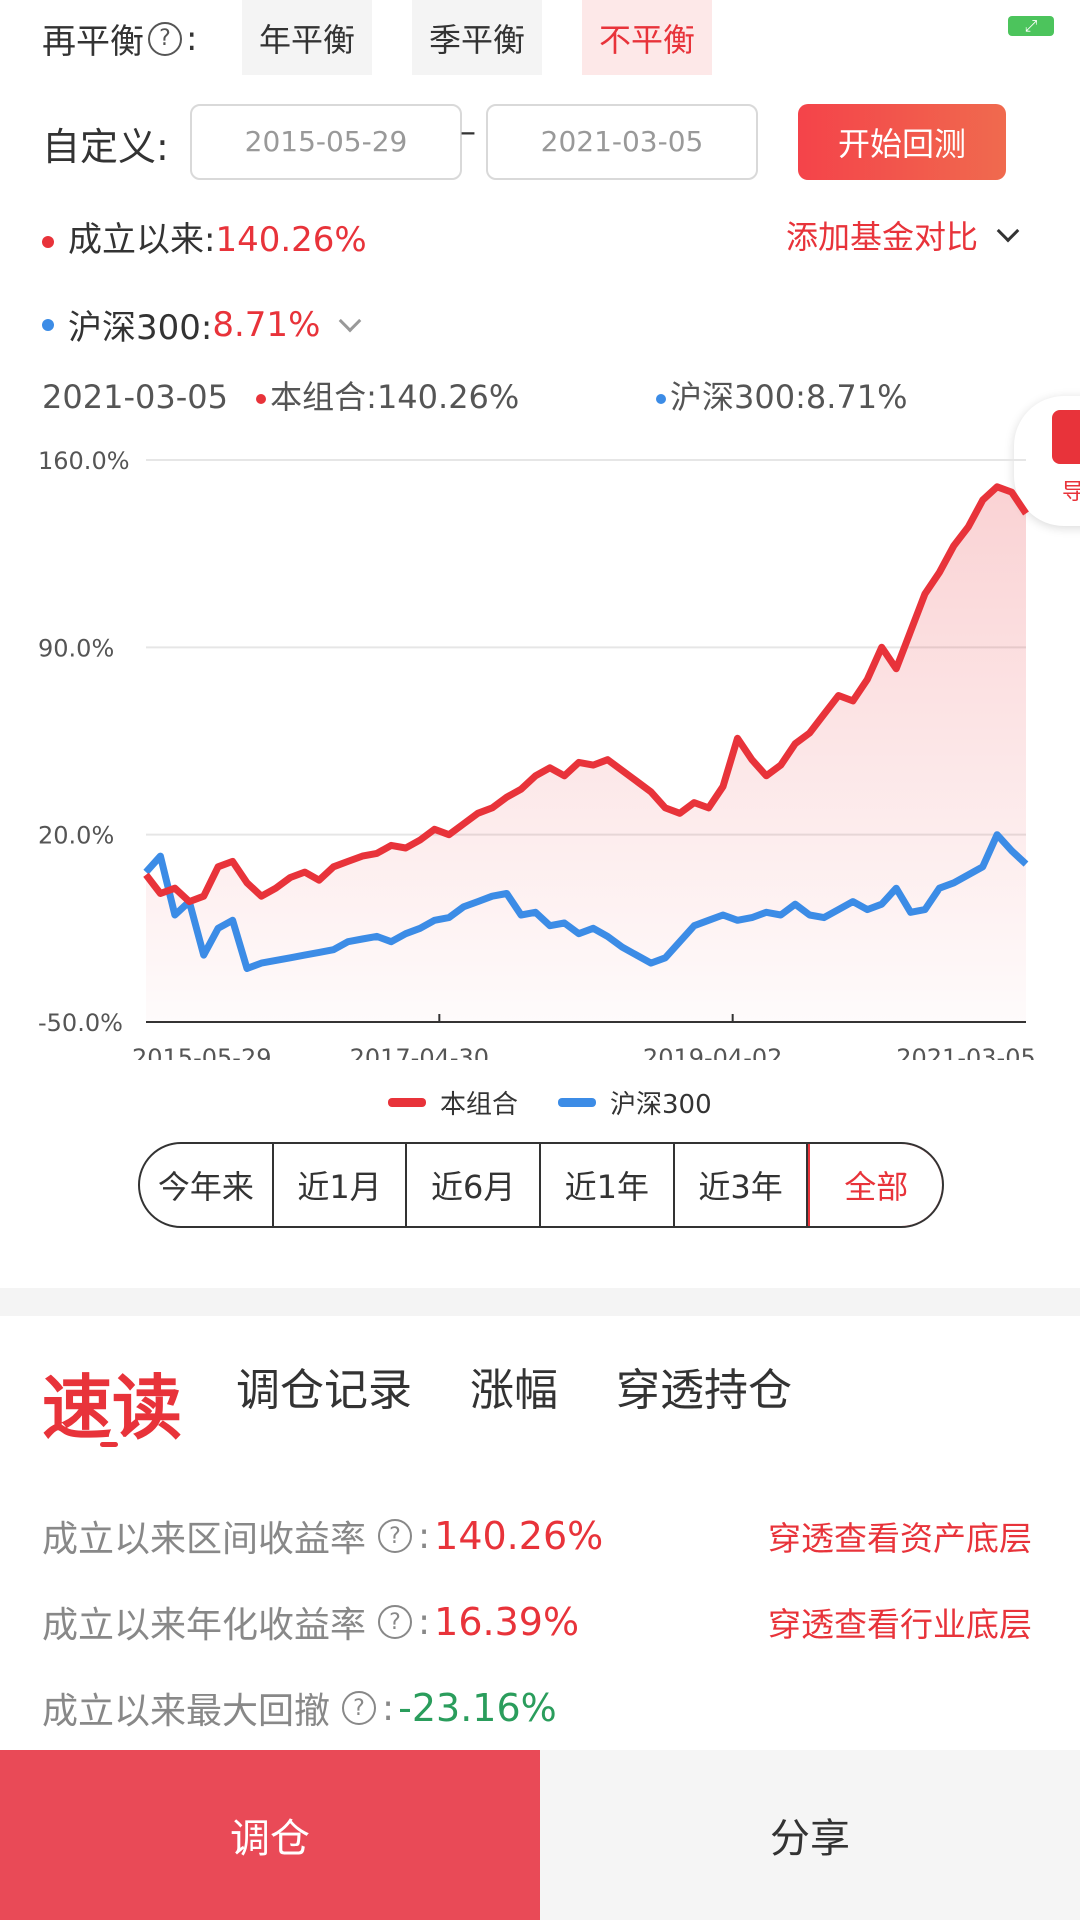  Describe the element at coordinates (514, 1386) in the screenshot. I see `tab-gain: 涨幅` at that location.